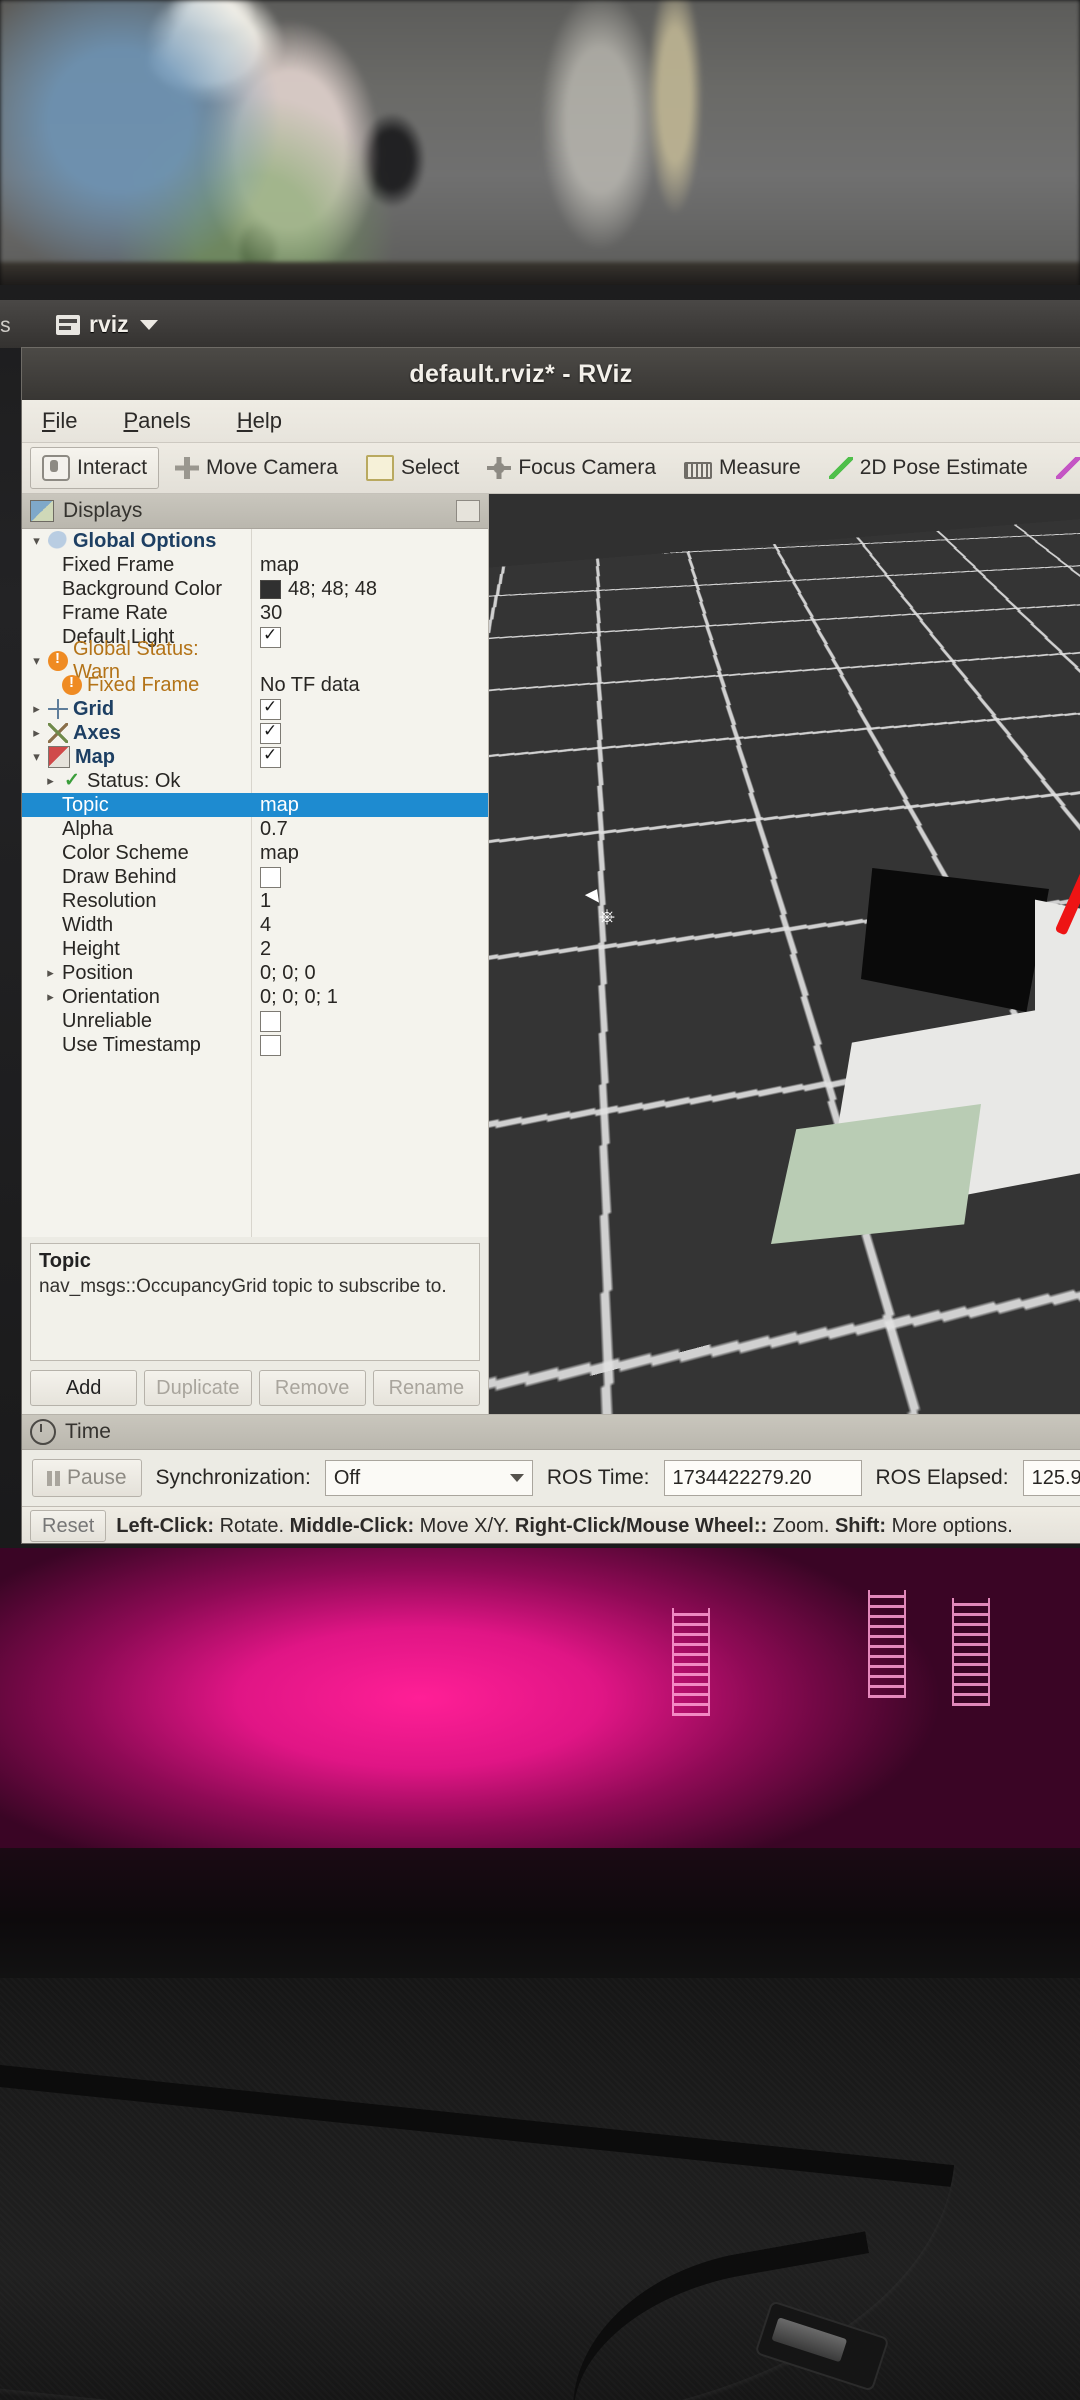  I want to click on ros-elapsed-field: 125.99, so click(1051, 1478).